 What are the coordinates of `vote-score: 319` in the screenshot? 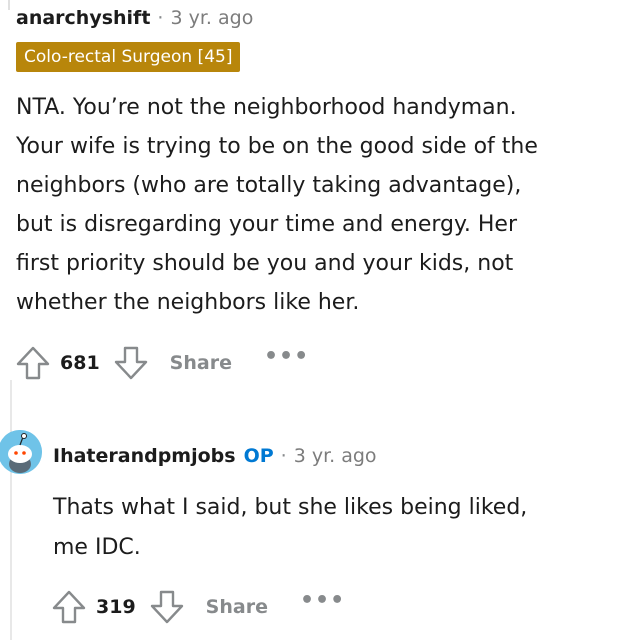 It's located at (116, 607).